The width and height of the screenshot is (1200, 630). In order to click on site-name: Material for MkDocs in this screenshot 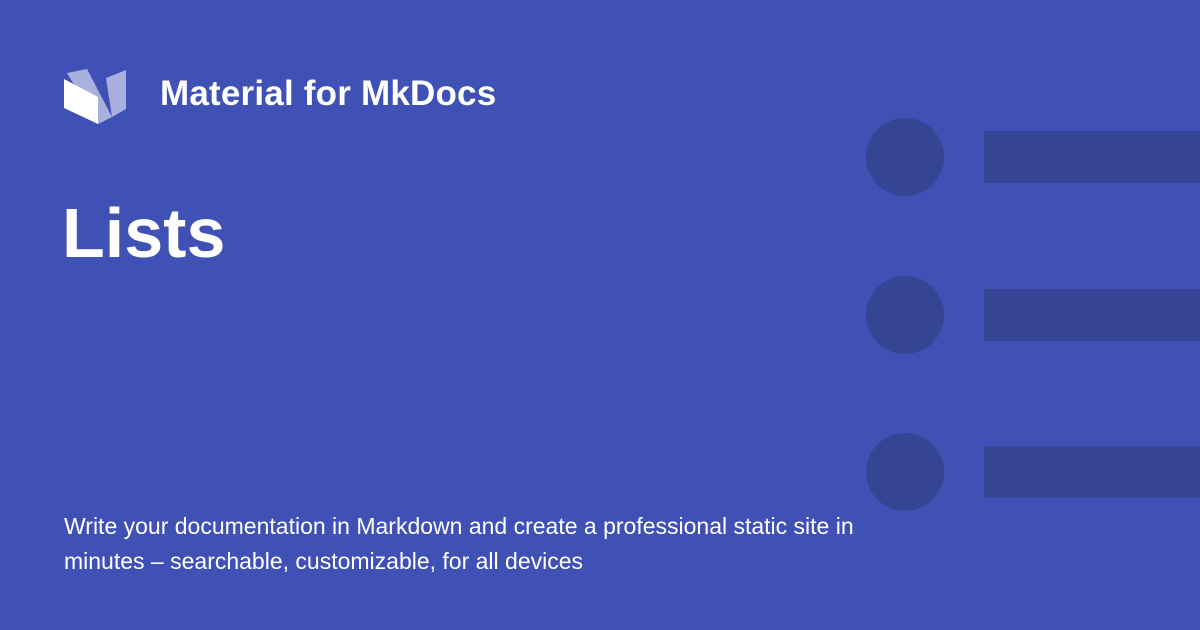, I will do `click(328, 93)`.